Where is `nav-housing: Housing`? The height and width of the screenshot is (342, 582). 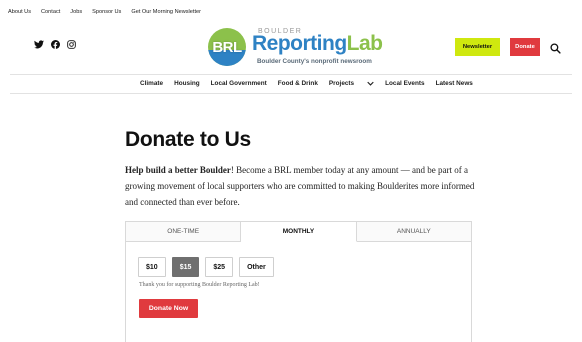
nav-housing: Housing is located at coordinates (187, 83).